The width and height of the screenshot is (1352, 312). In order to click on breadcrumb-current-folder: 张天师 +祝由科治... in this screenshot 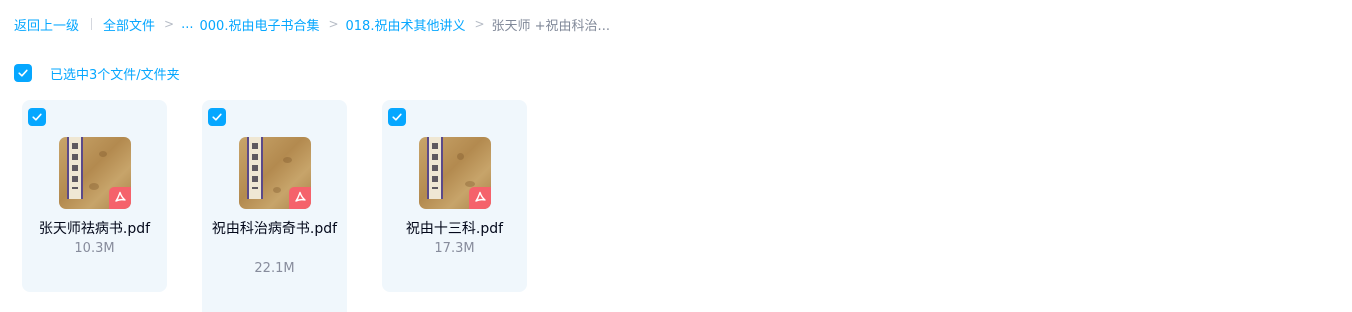, I will do `click(550, 26)`.